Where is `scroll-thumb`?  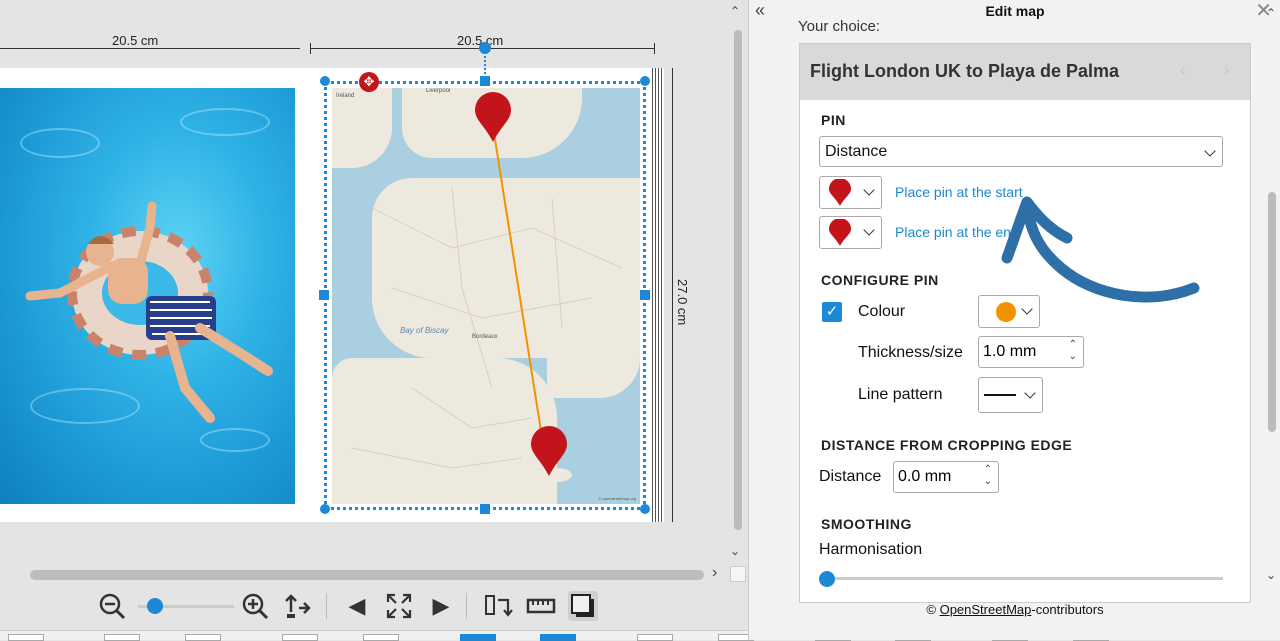 scroll-thumb is located at coordinates (738, 280).